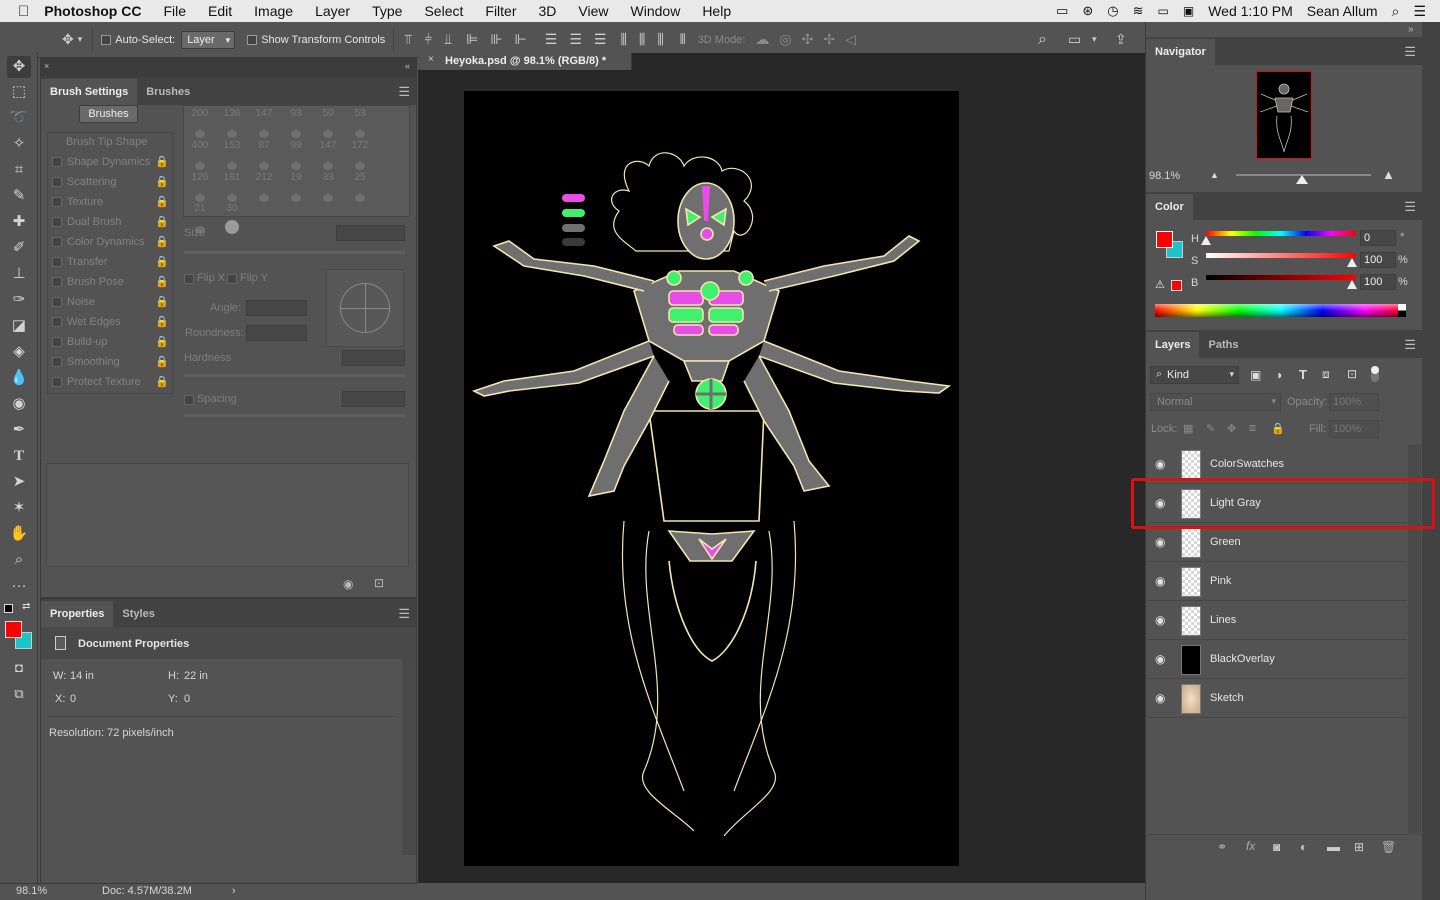 The image size is (1440, 900). I want to click on menu-edit: Edit, so click(220, 11).